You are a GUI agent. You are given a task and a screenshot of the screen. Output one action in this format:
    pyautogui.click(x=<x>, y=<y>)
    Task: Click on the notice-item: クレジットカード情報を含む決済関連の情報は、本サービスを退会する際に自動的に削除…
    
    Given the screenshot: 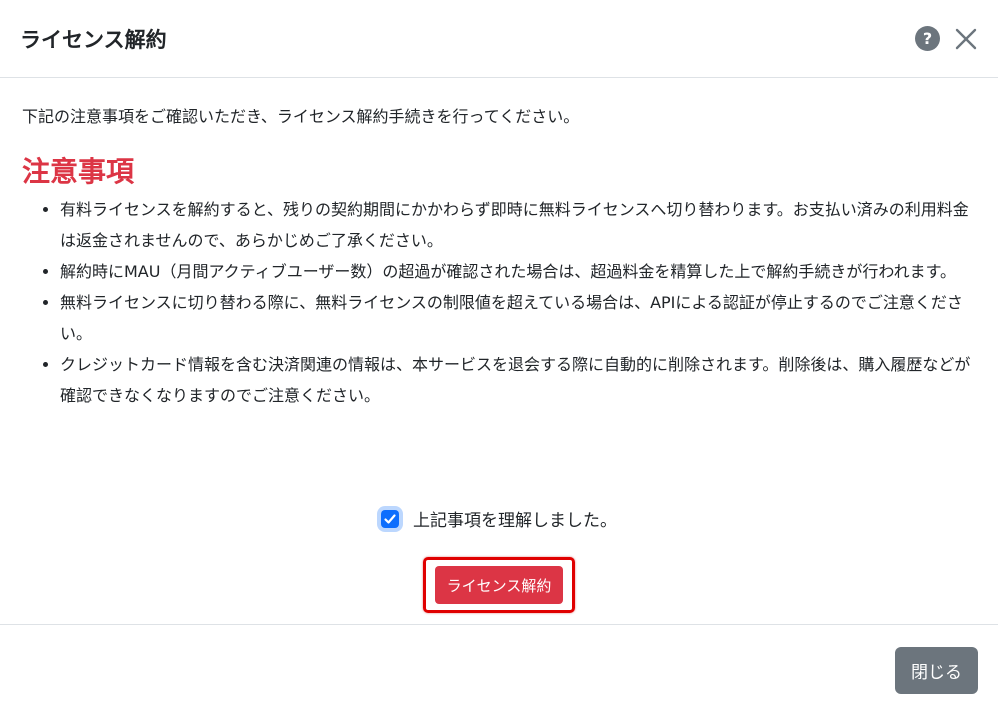 What is the action you would take?
    pyautogui.click(x=518, y=380)
    